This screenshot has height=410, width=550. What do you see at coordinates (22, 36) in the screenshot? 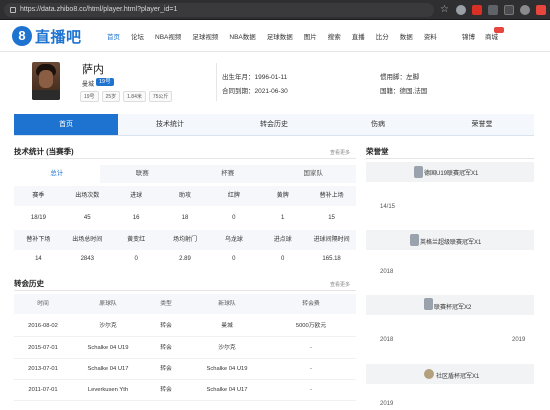
I see `logo-mark: 8` at bounding box center [22, 36].